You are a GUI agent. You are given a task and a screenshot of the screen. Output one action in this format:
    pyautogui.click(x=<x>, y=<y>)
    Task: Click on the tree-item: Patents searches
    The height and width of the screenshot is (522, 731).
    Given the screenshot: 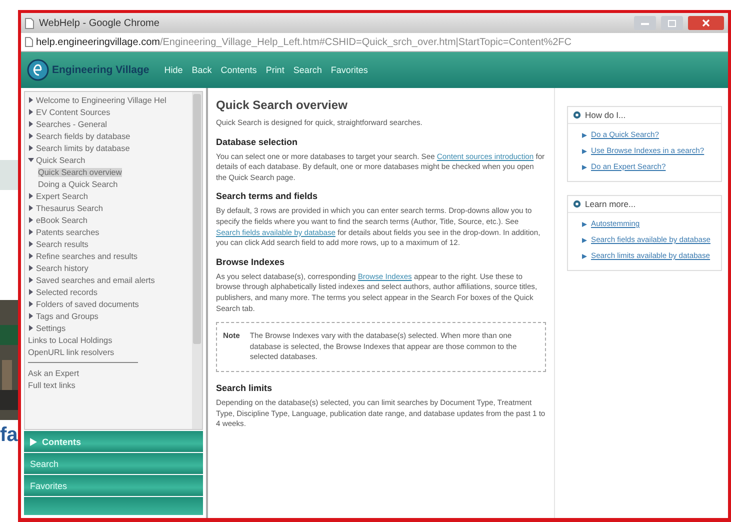 What is the action you would take?
    pyautogui.click(x=68, y=232)
    